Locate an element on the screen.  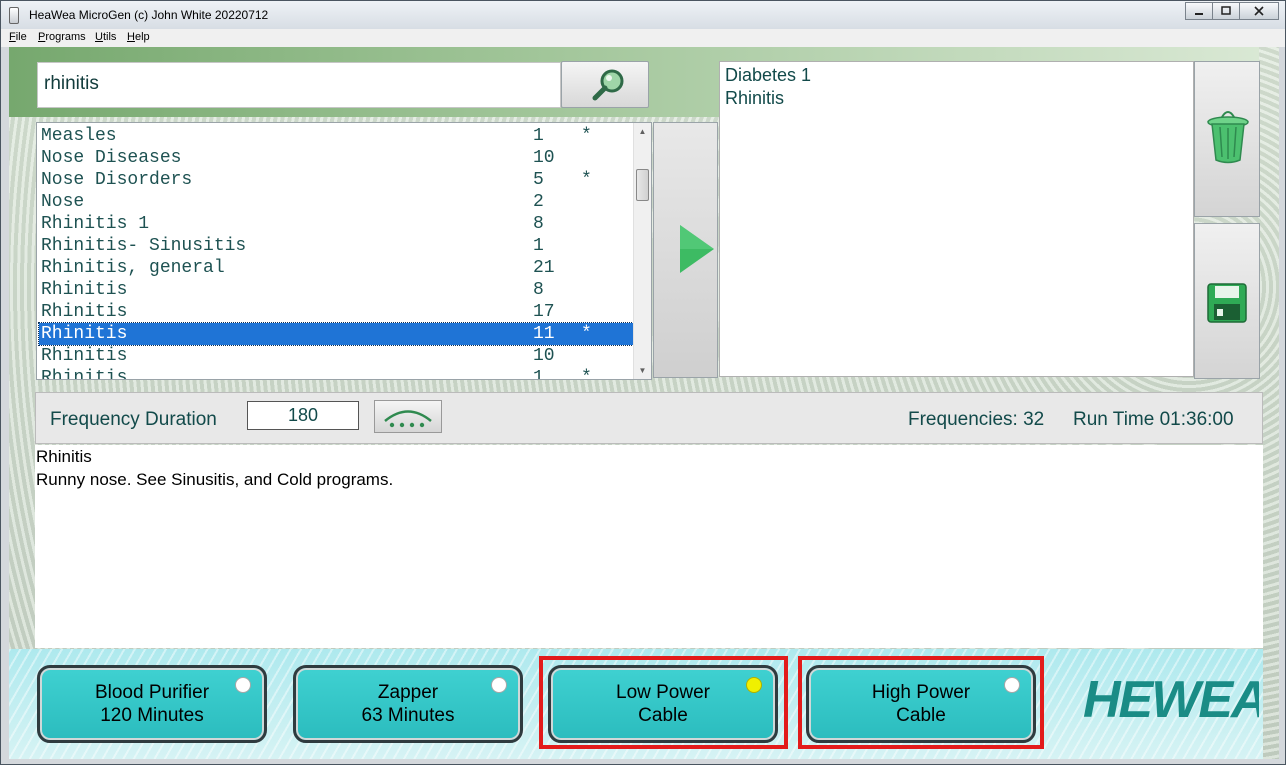
scroll-down-icon: ▼ is located at coordinates (642, 370).